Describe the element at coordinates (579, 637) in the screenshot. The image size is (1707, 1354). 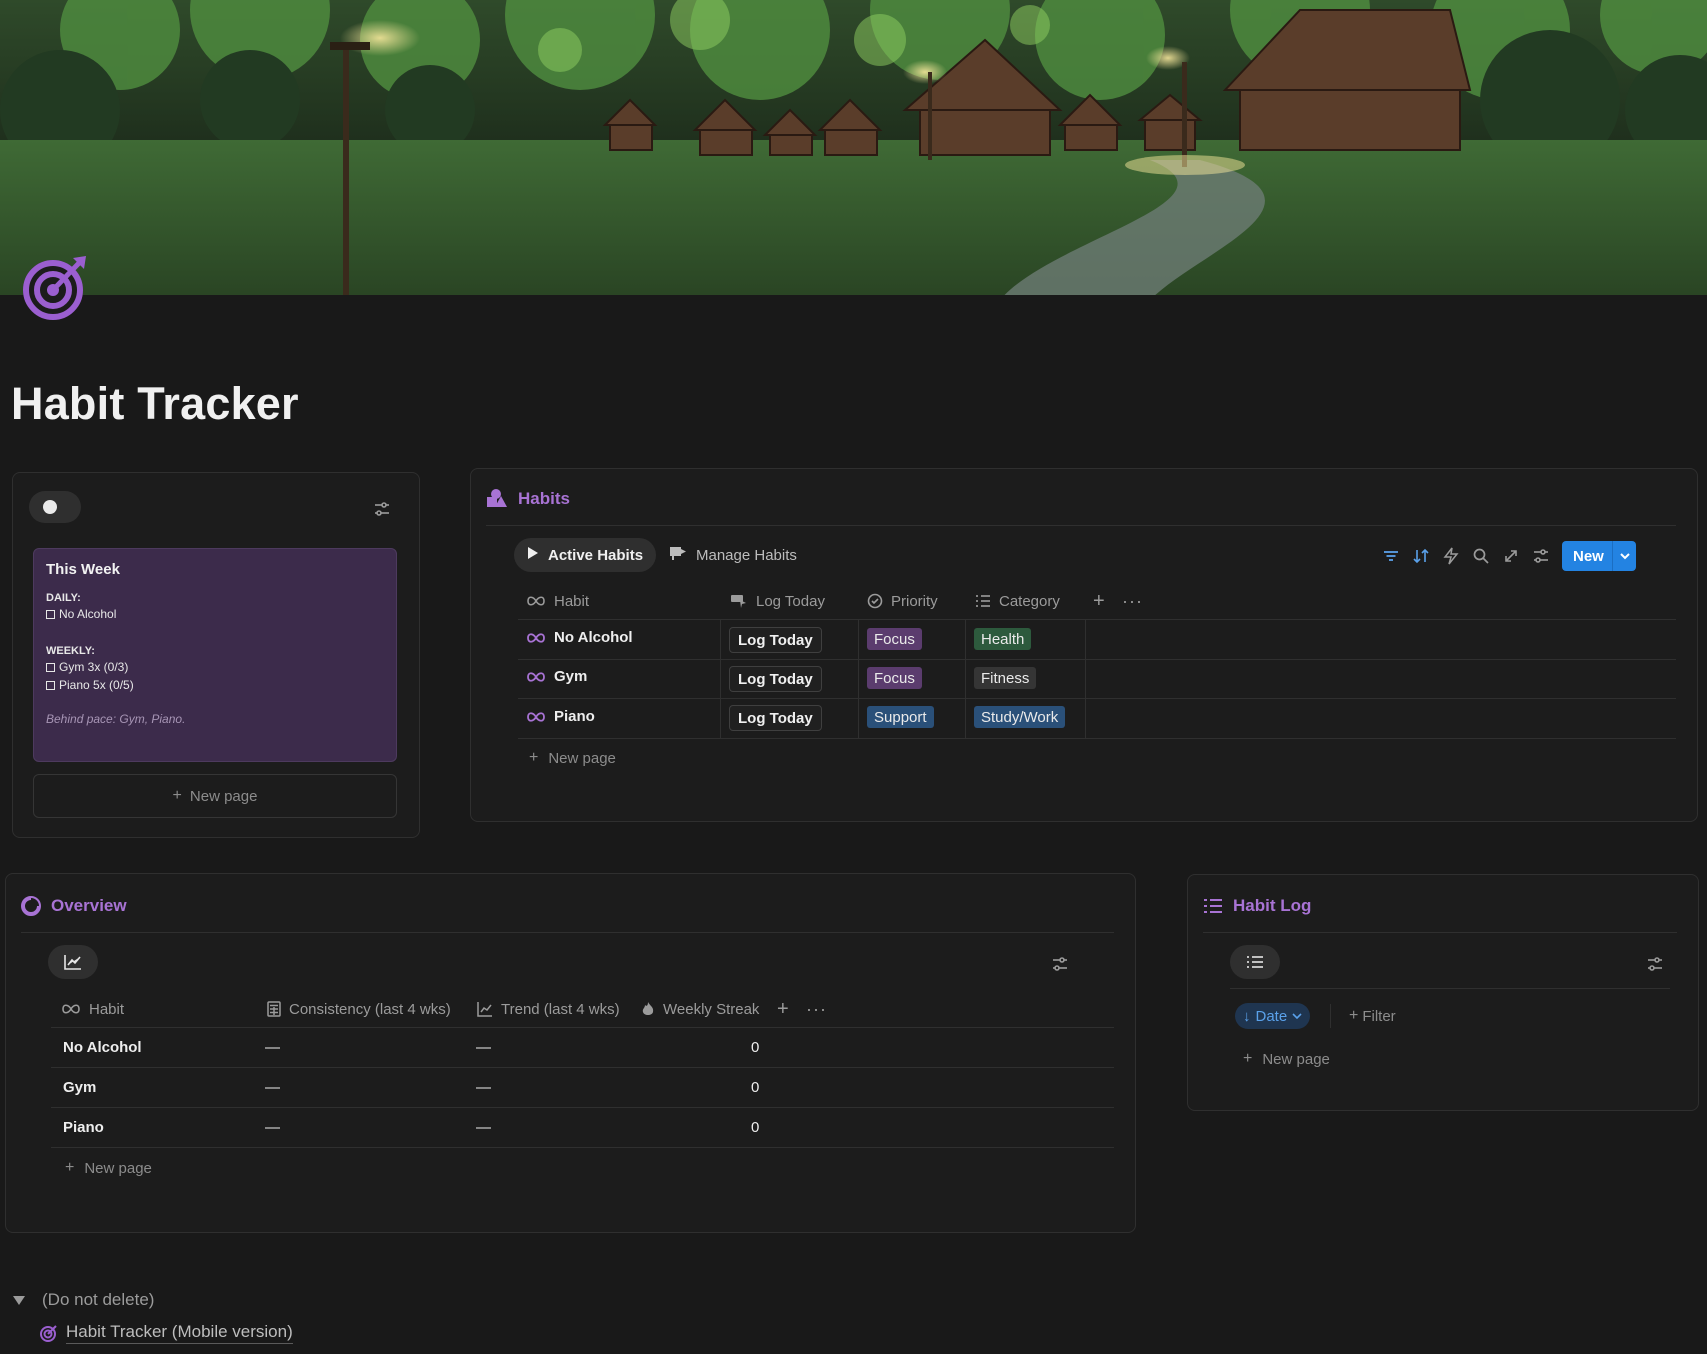
I see `habit-name-cell: No Alcohol` at that location.